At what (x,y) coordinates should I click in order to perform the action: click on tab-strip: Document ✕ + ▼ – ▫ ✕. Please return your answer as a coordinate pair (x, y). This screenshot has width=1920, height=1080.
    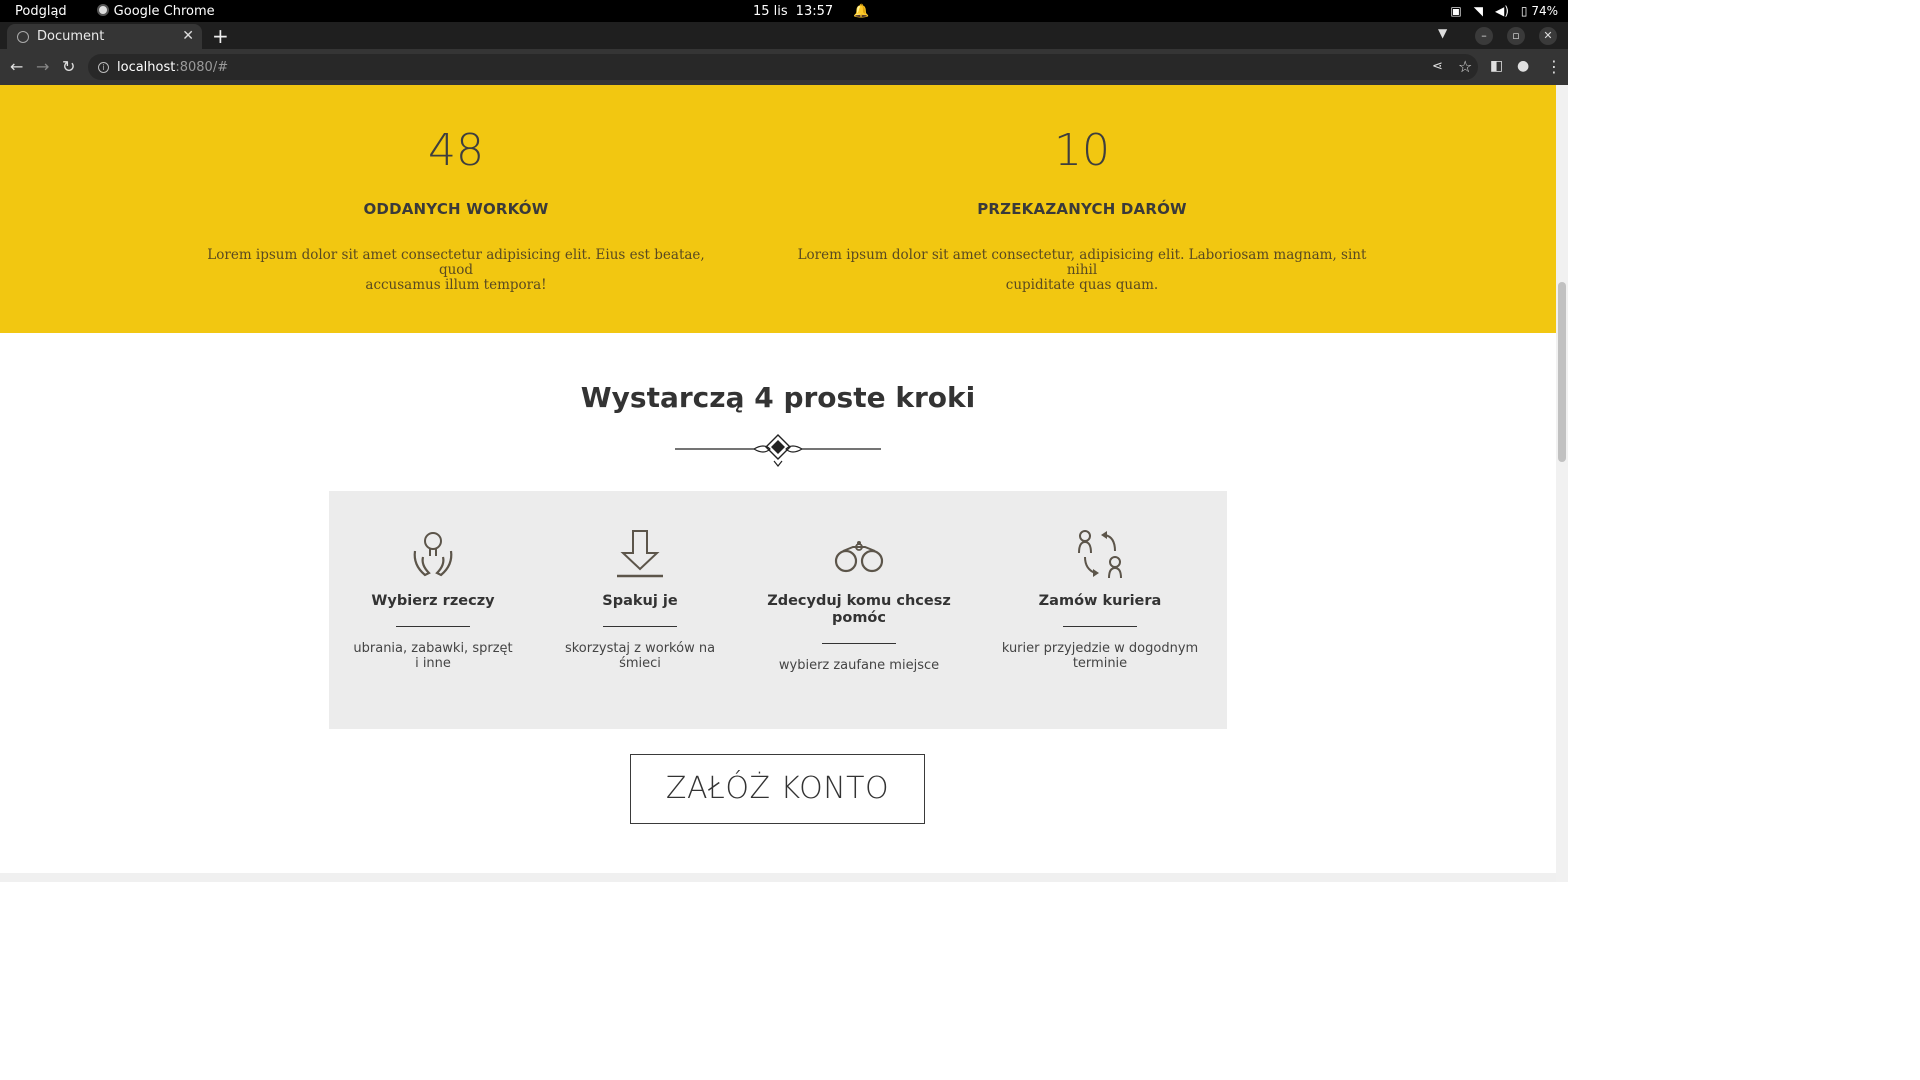
    Looking at the image, I should click on (784, 35).